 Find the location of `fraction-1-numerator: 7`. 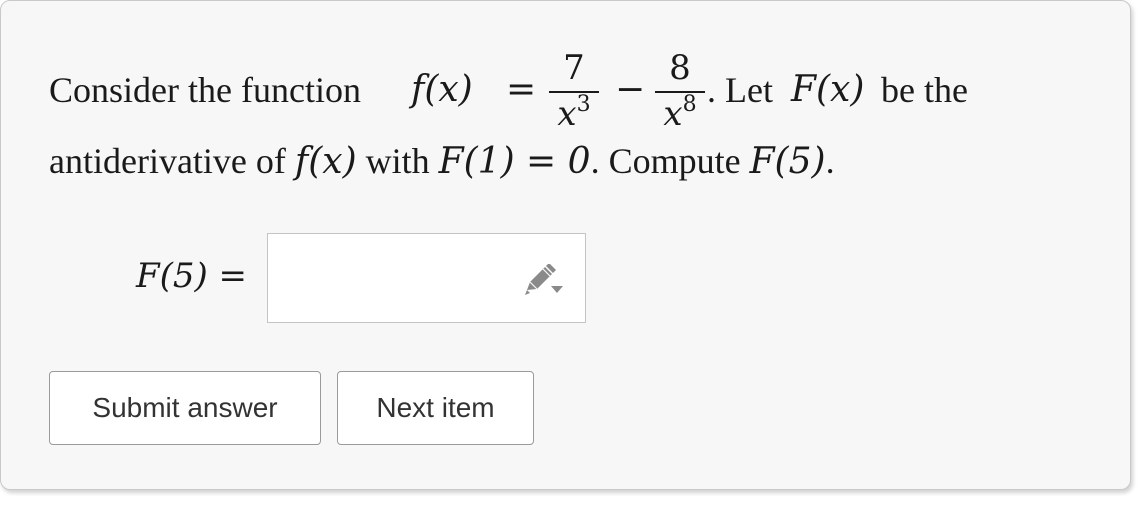

fraction-1-numerator: 7 is located at coordinates (574, 68).